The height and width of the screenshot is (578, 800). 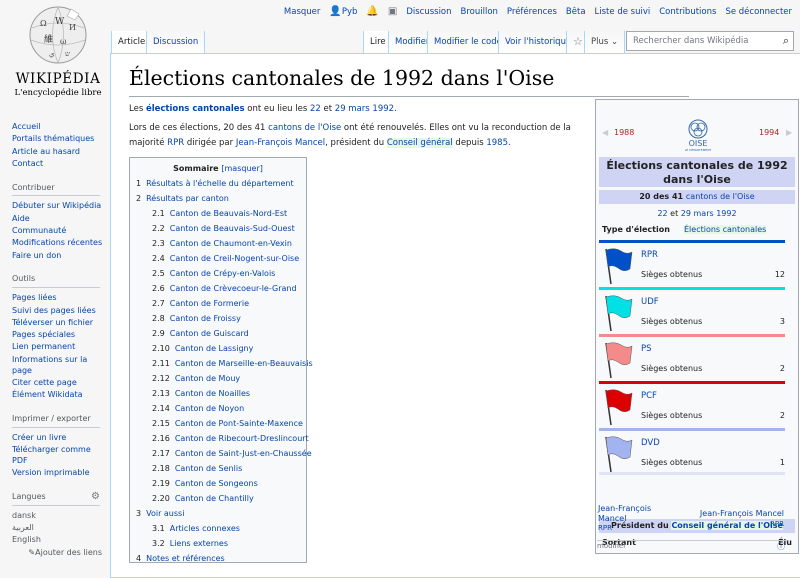 I want to click on toc-link: Articles connexes, so click(x=205, y=528).